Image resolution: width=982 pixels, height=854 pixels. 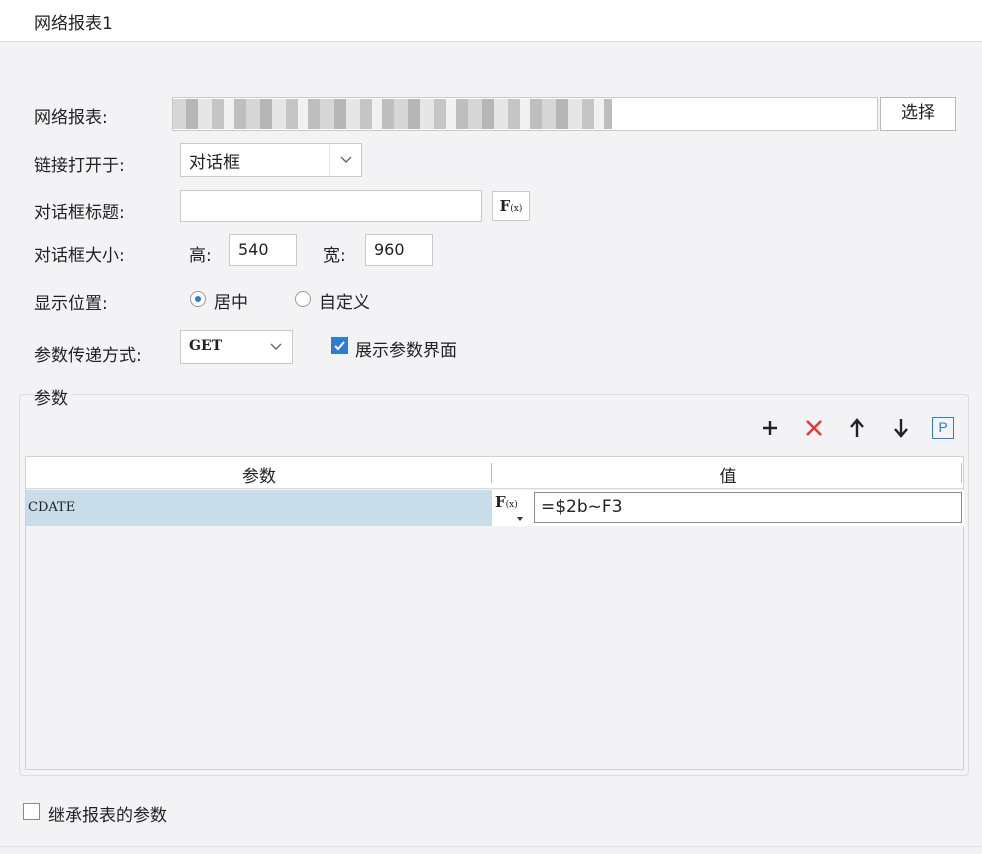 I want to click on dialog-title-label: 对话框标题:, so click(x=79, y=213).